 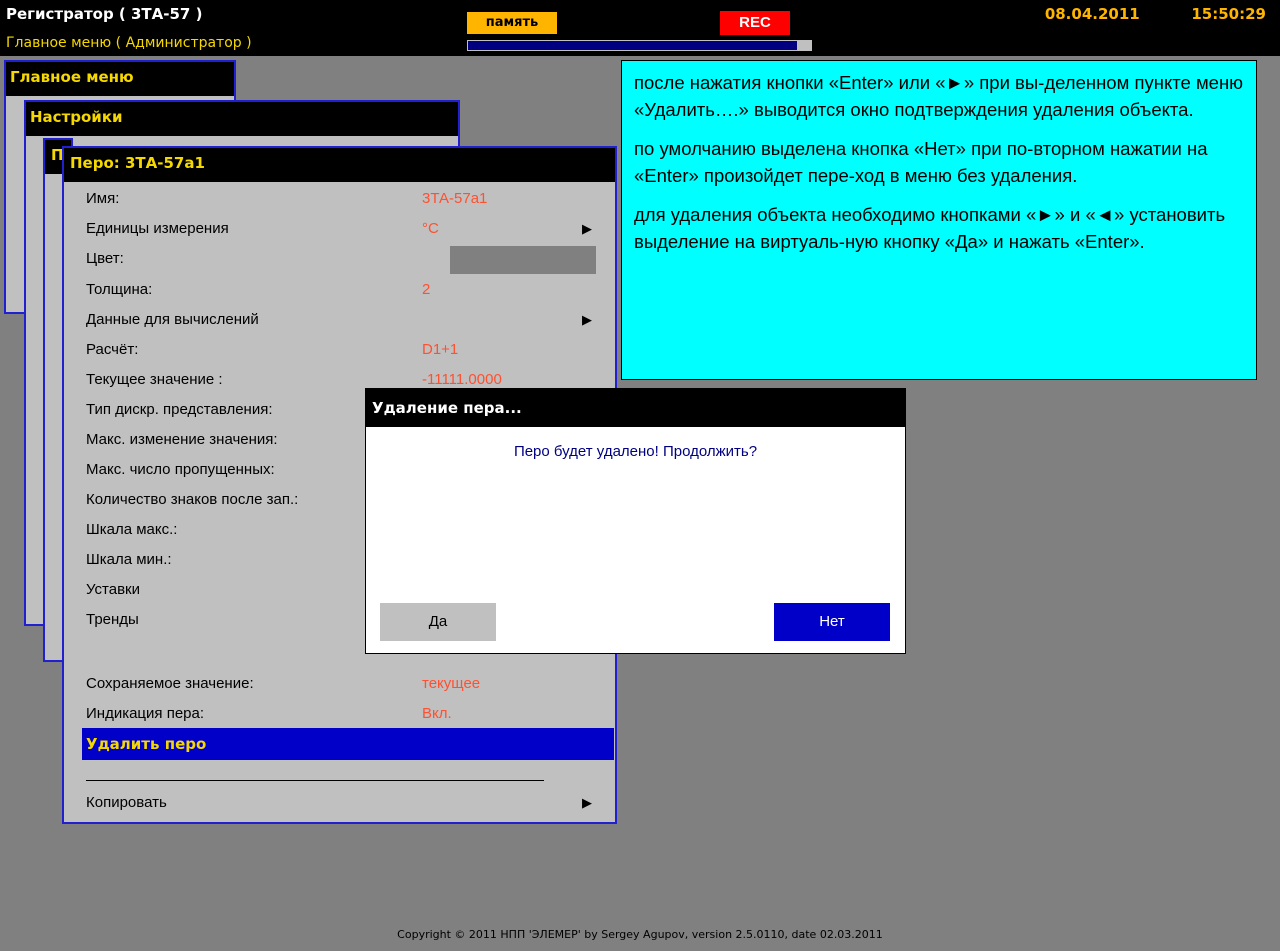 What do you see at coordinates (755, 23) in the screenshot?
I see `rec-indicator: REC` at bounding box center [755, 23].